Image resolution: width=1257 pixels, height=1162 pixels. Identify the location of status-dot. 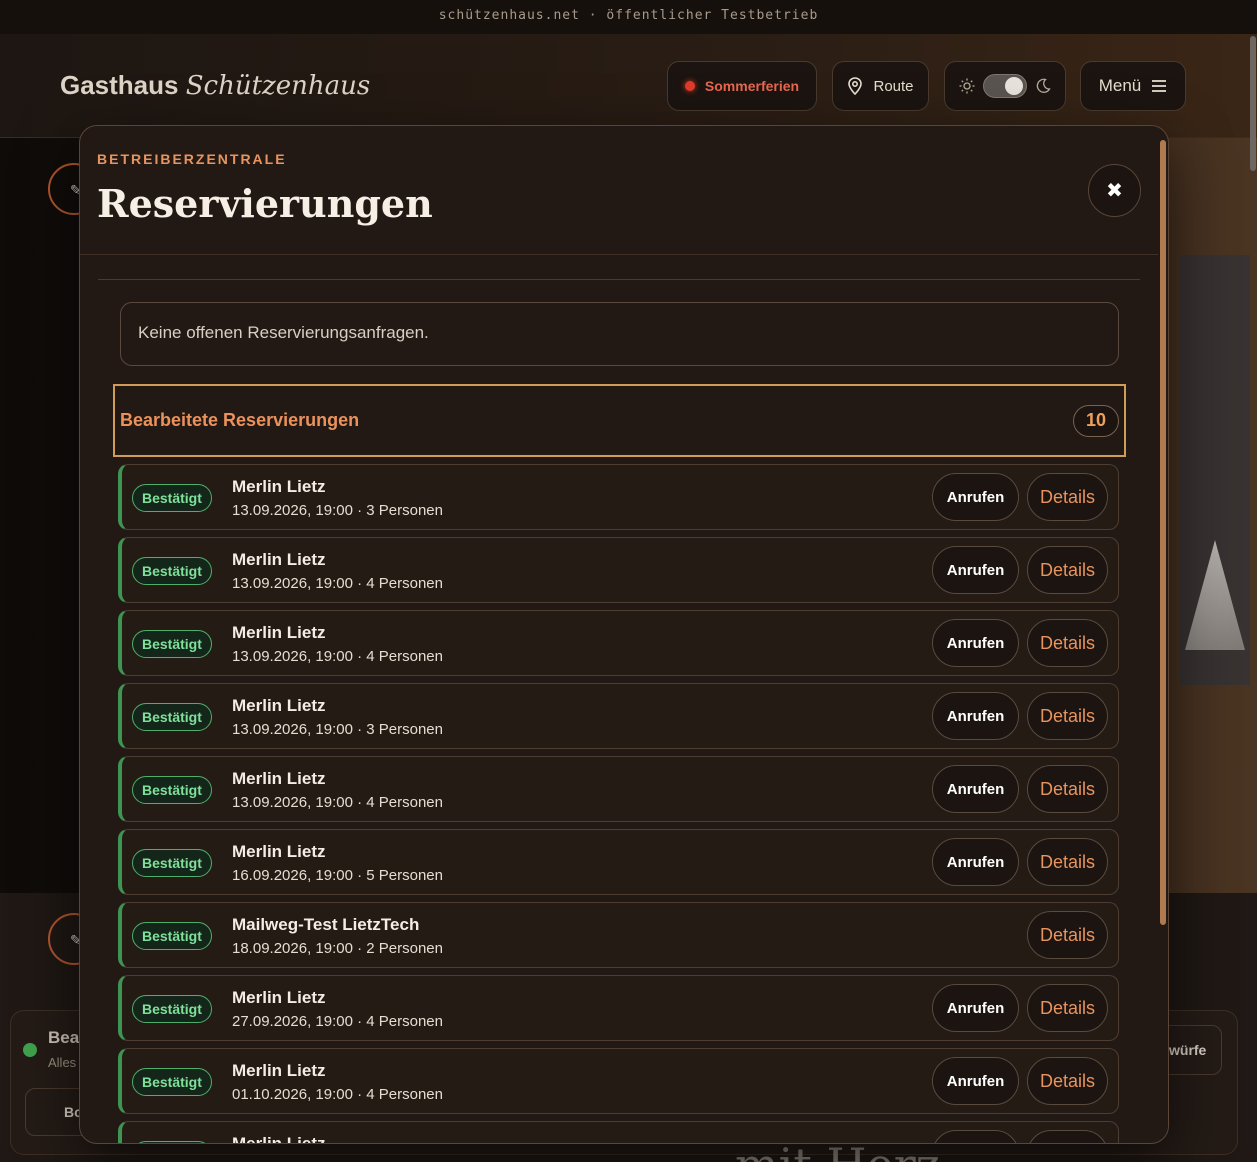
(30, 1050).